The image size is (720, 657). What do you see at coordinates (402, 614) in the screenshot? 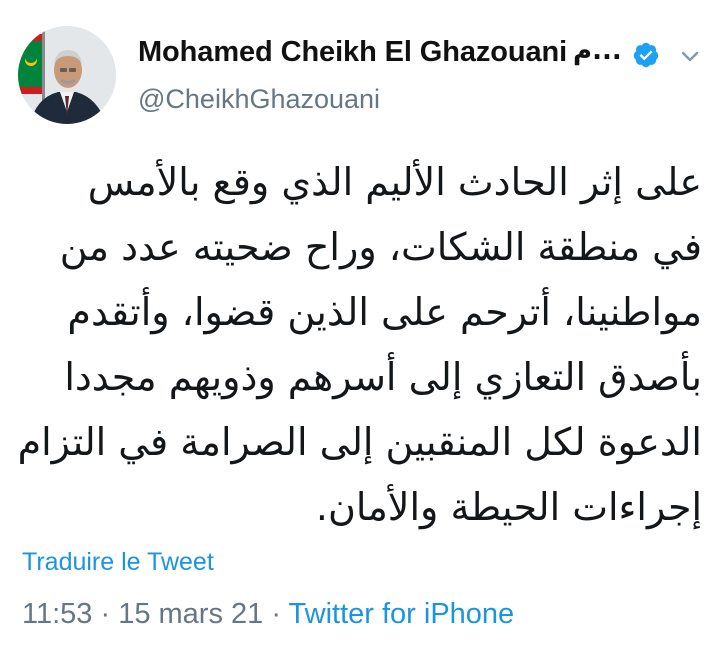
I see `tweet-source-link: Twitter for iPhone` at bounding box center [402, 614].